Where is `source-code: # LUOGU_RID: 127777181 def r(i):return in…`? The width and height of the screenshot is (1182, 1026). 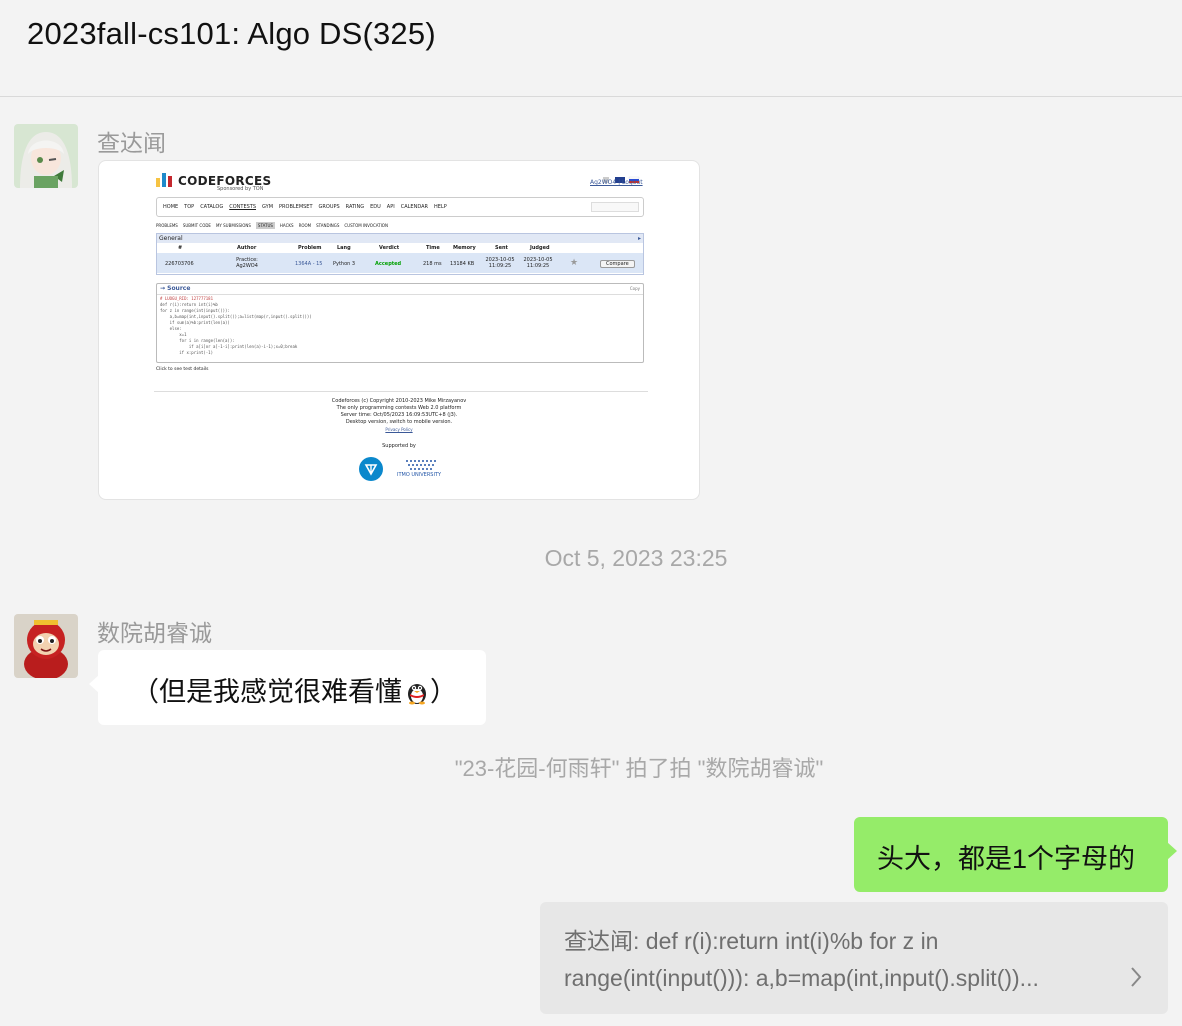
source-code: # LUOGU_RID: 127777181 def r(i):return in… is located at coordinates (236, 326).